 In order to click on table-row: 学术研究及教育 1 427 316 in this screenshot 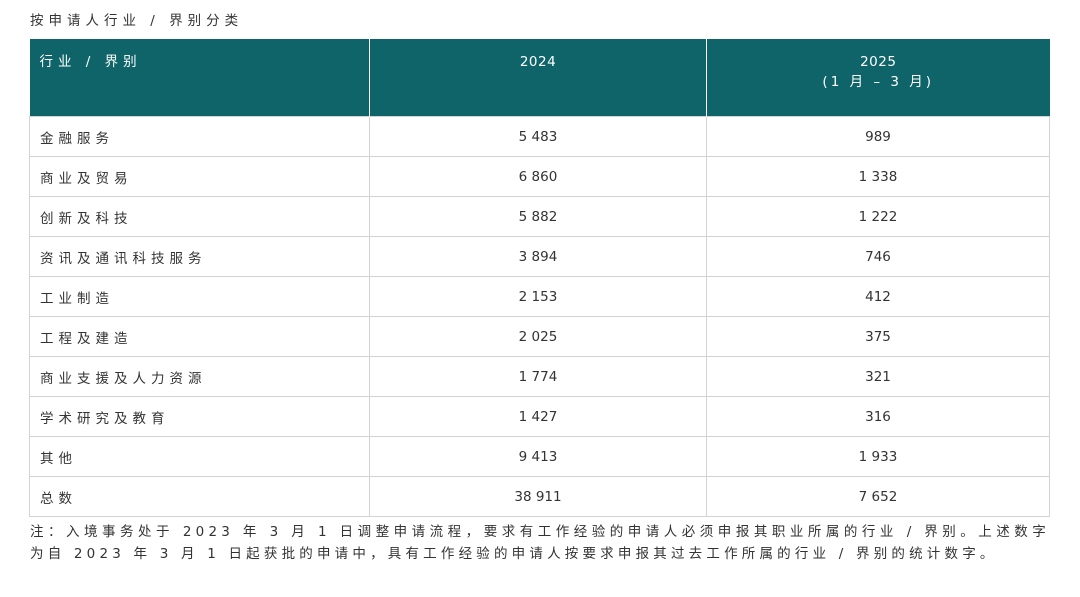, I will do `click(539, 416)`.